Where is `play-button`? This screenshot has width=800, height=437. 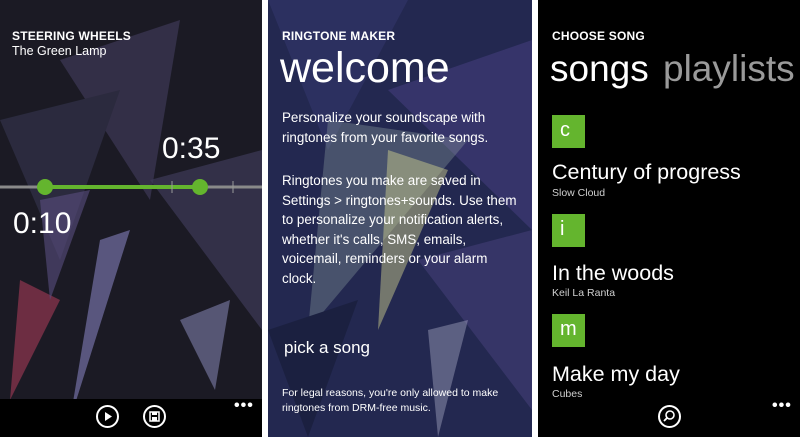 play-button is located at coordinates (107, 416).